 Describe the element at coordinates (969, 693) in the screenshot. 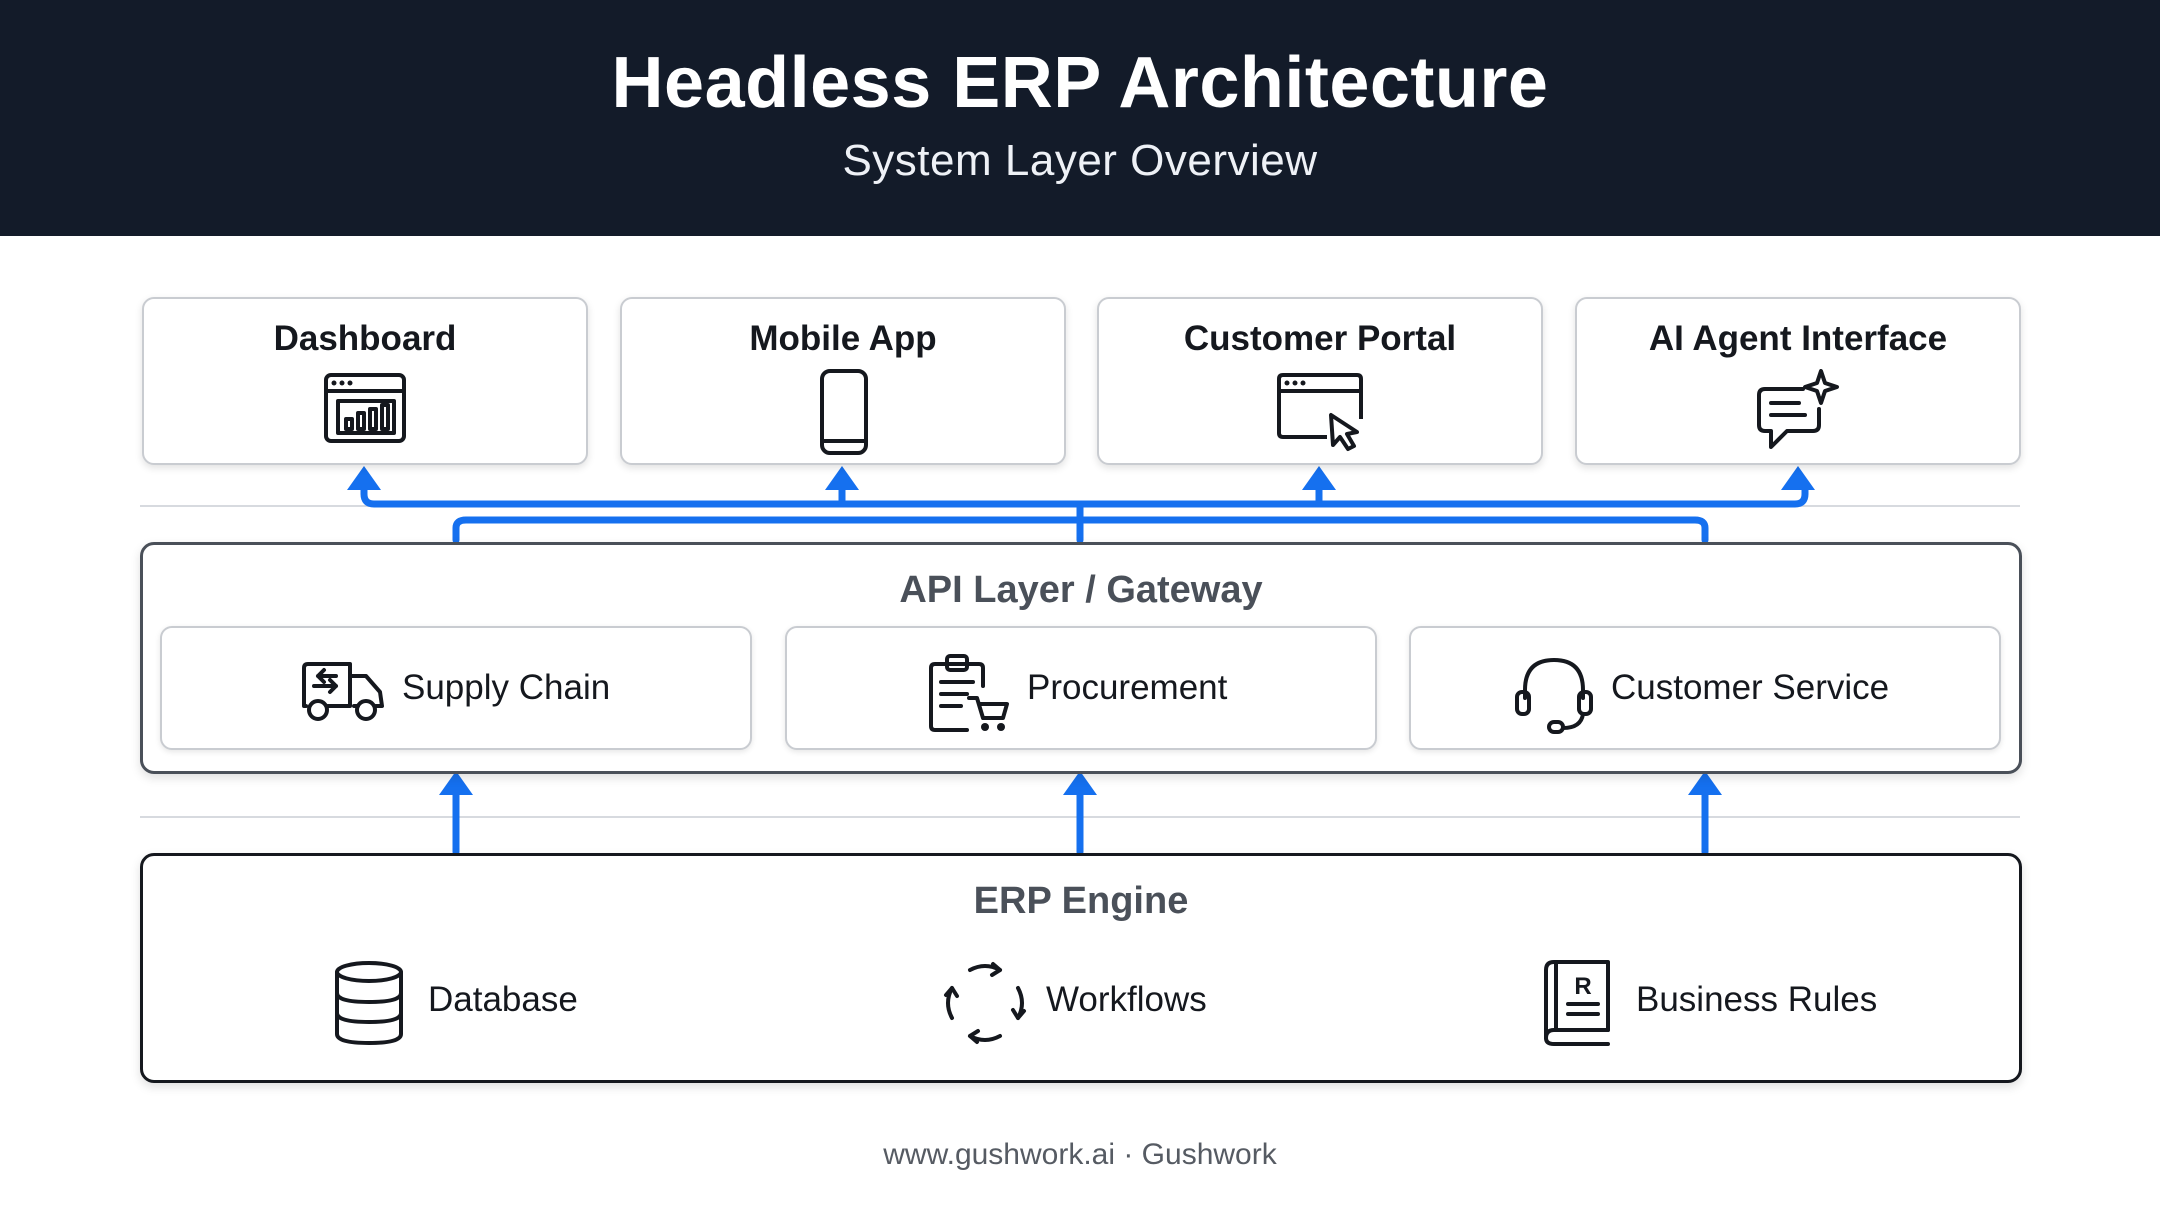

I see `clipboard-cart-icon` at that location.